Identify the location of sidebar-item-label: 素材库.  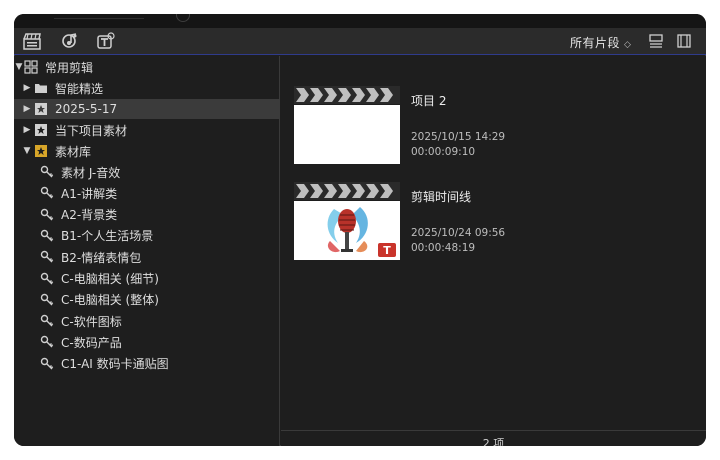
(73, 151).